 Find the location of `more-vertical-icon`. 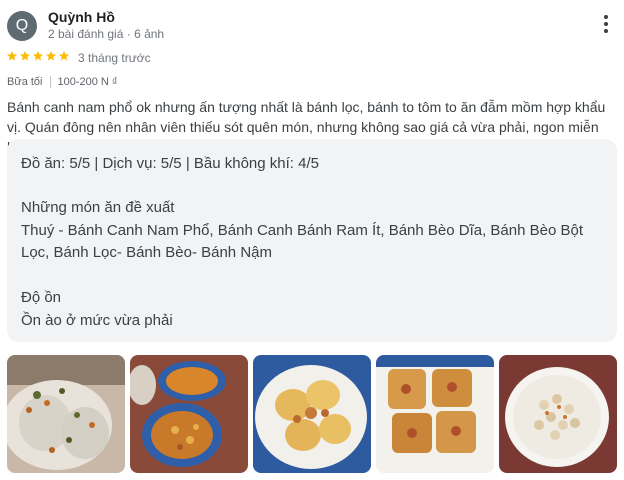

more-vertical-icon is located at coordinates (606, 24).